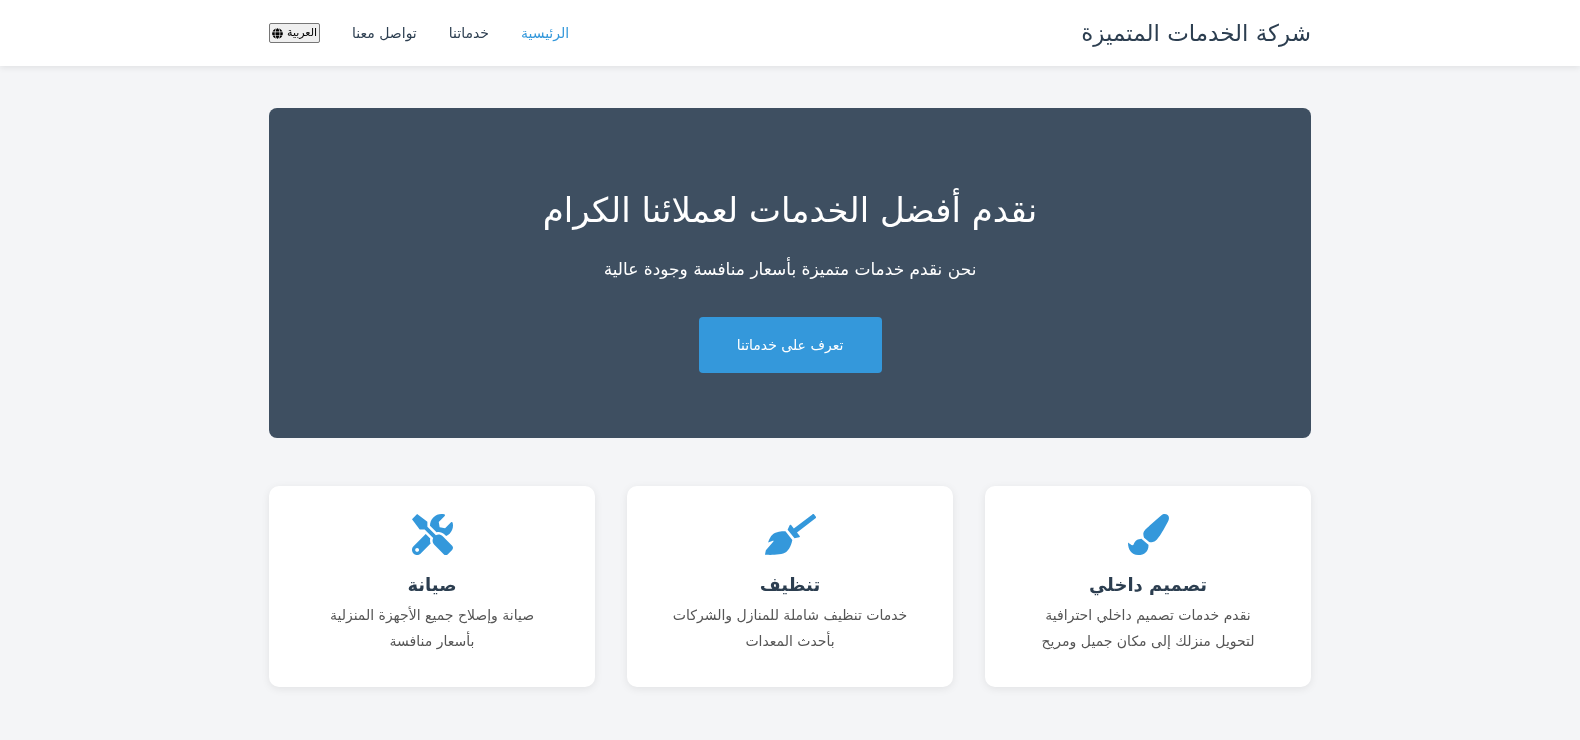 This screenshot has width=1580, height=740. What do you see at coordinates (790, 585) in the screenshot?
I see `service-title: تنظيف` at bounding box center [790, 585].